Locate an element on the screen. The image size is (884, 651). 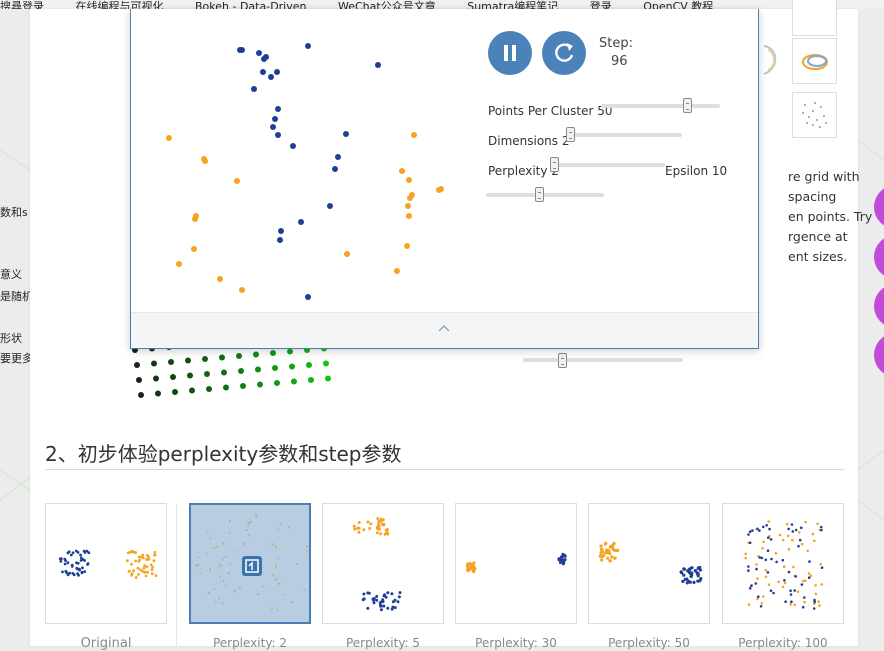
scatter-thumbnail-icon is located at coordinates (814, 115).